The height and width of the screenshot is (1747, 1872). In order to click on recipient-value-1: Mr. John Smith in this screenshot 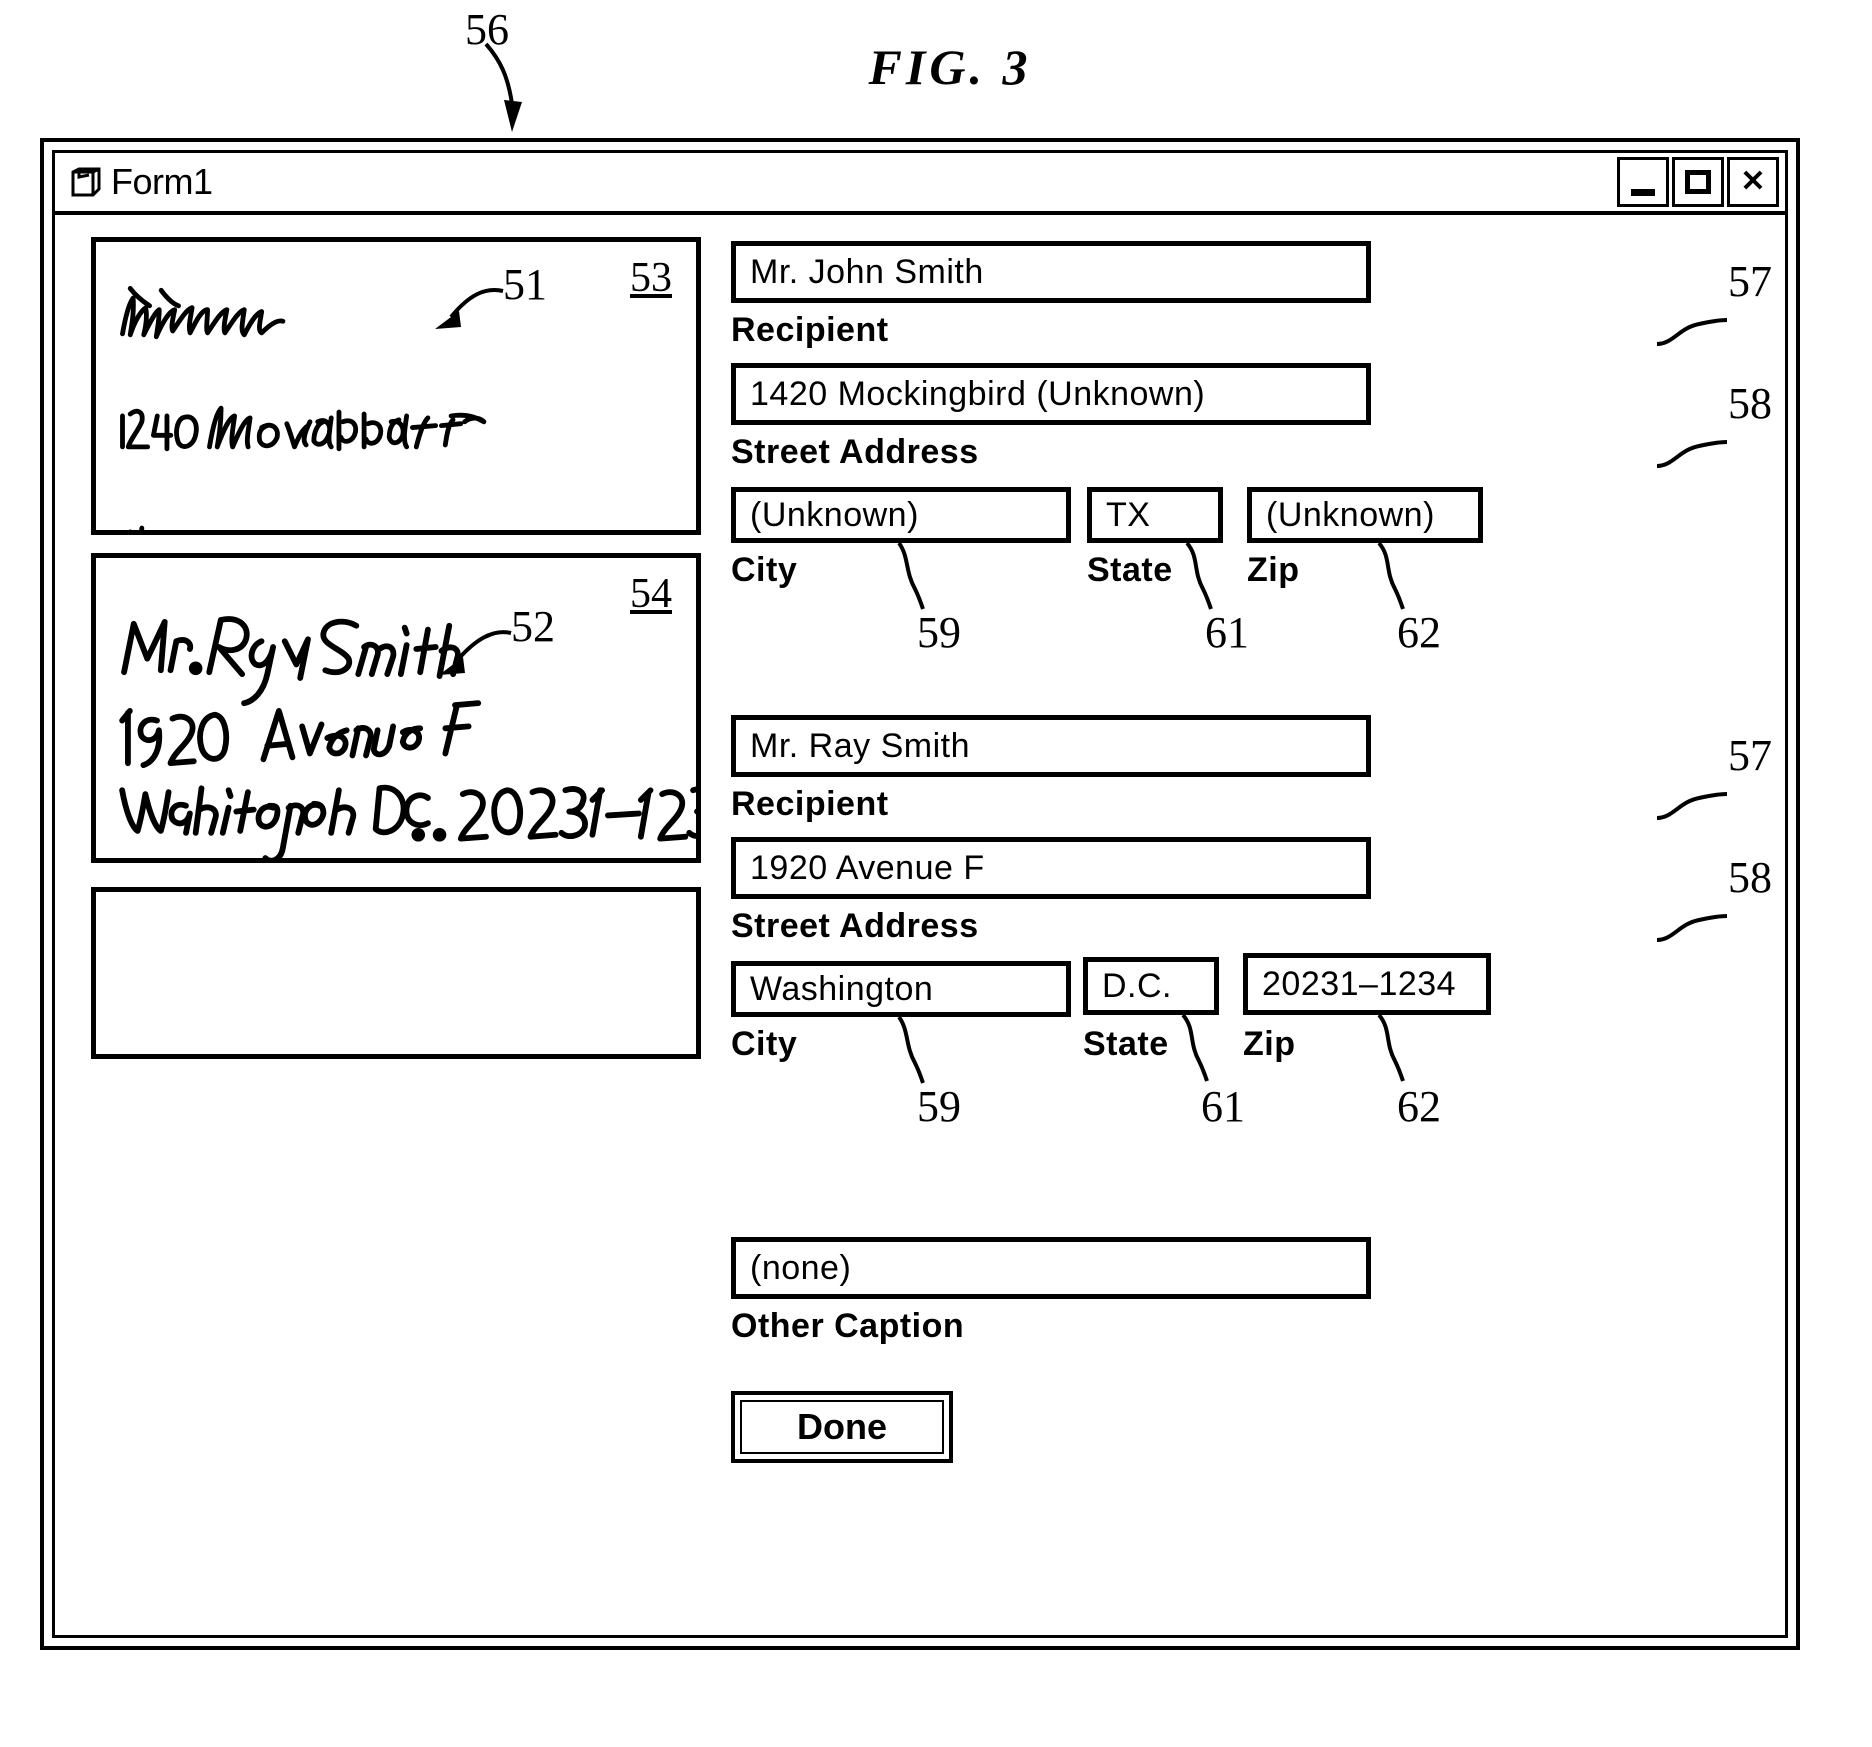, I will do `click(867, 271)`.